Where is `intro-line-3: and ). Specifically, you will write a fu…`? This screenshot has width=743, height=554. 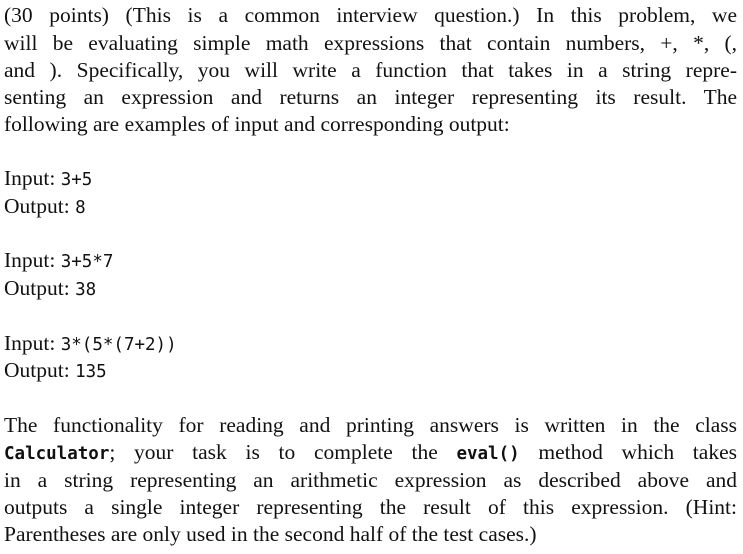 intro-line-3: and ). Specifically, you will write a fu… is located at coordinates (370, 70).